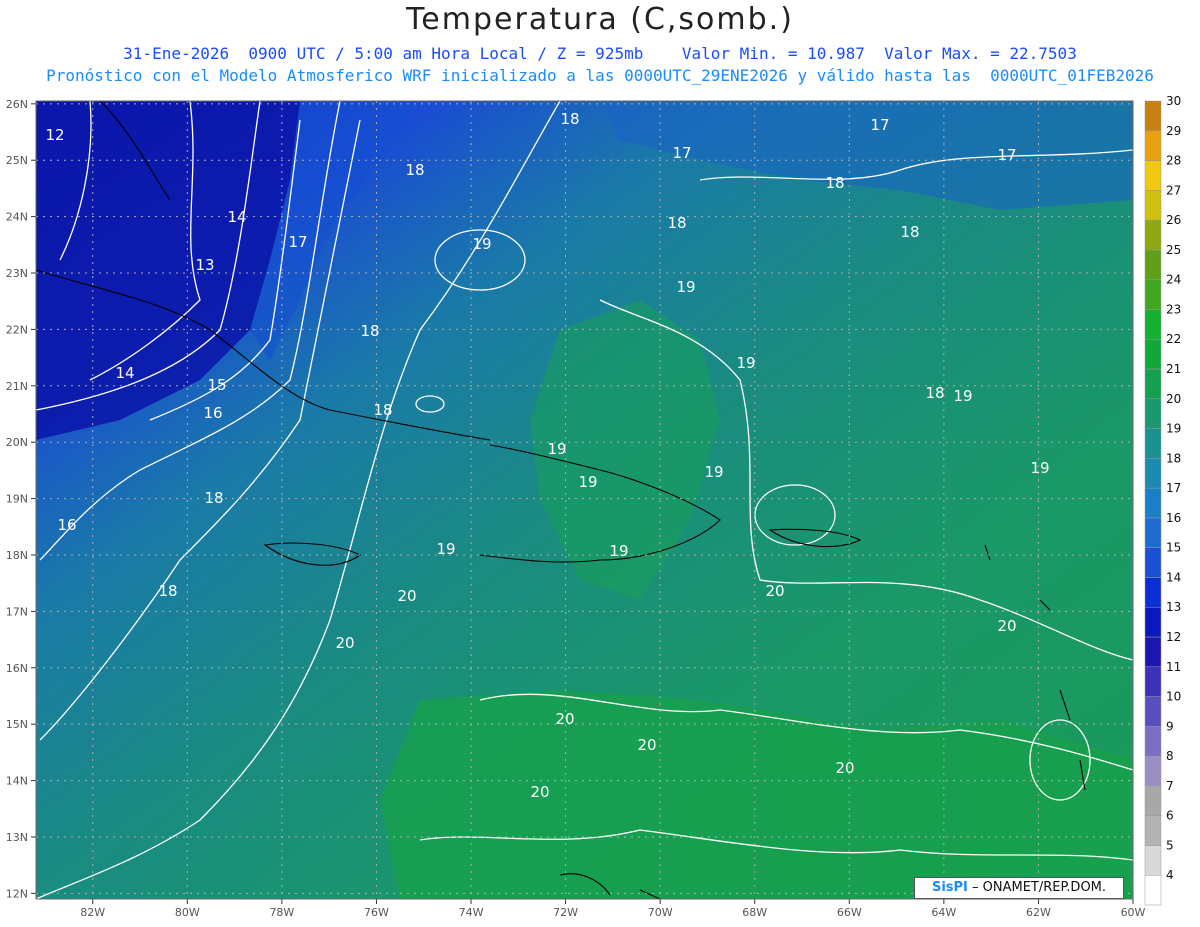  I want to click on lon-label: 82W, so click(92, 912).